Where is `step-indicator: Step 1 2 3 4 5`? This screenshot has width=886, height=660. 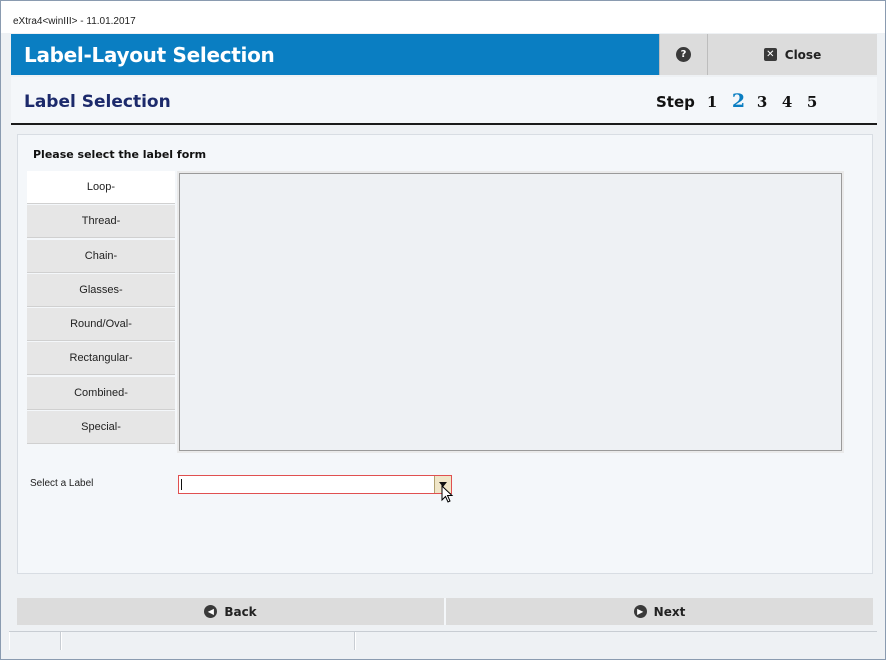 step-indicator: Step 1 2 3 4 5 is located at coordinates (744, 101).